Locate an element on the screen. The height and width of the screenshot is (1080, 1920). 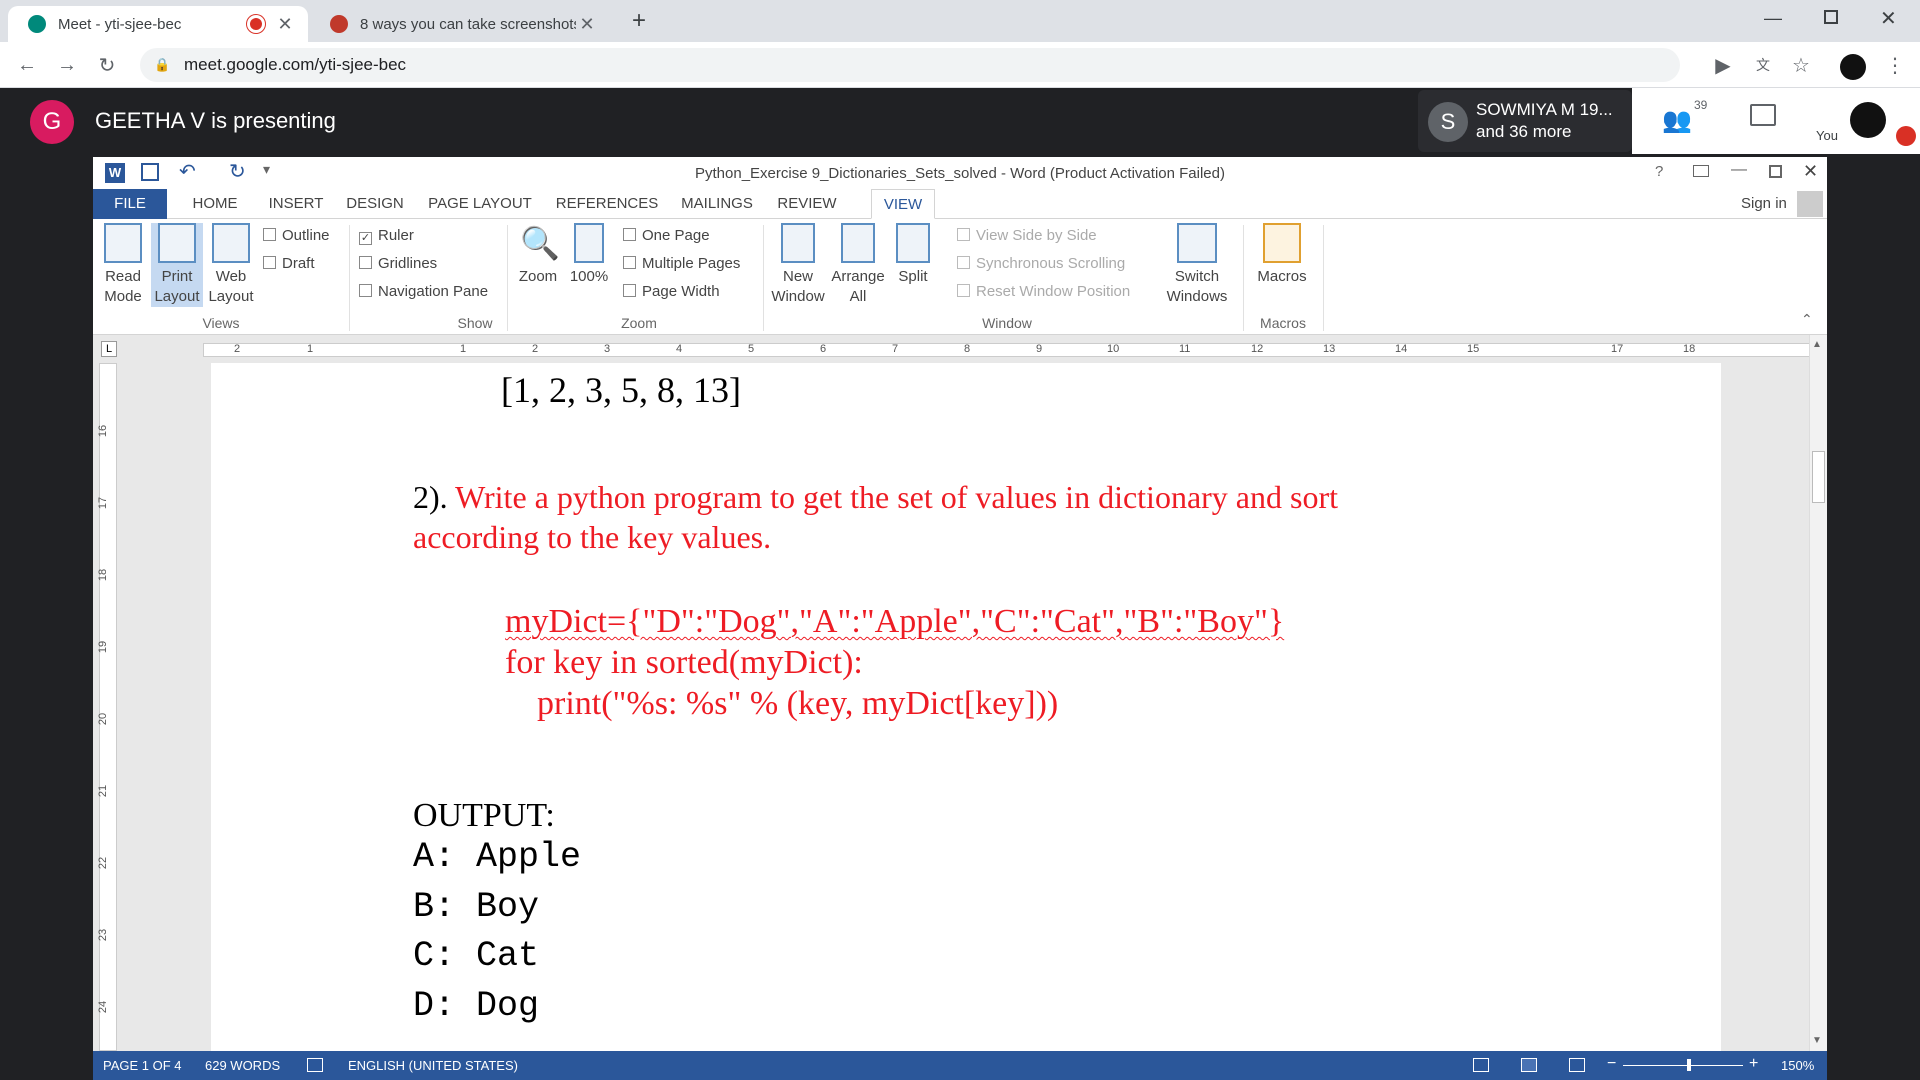
reset-position-icon is located at coordinates (963, 290).